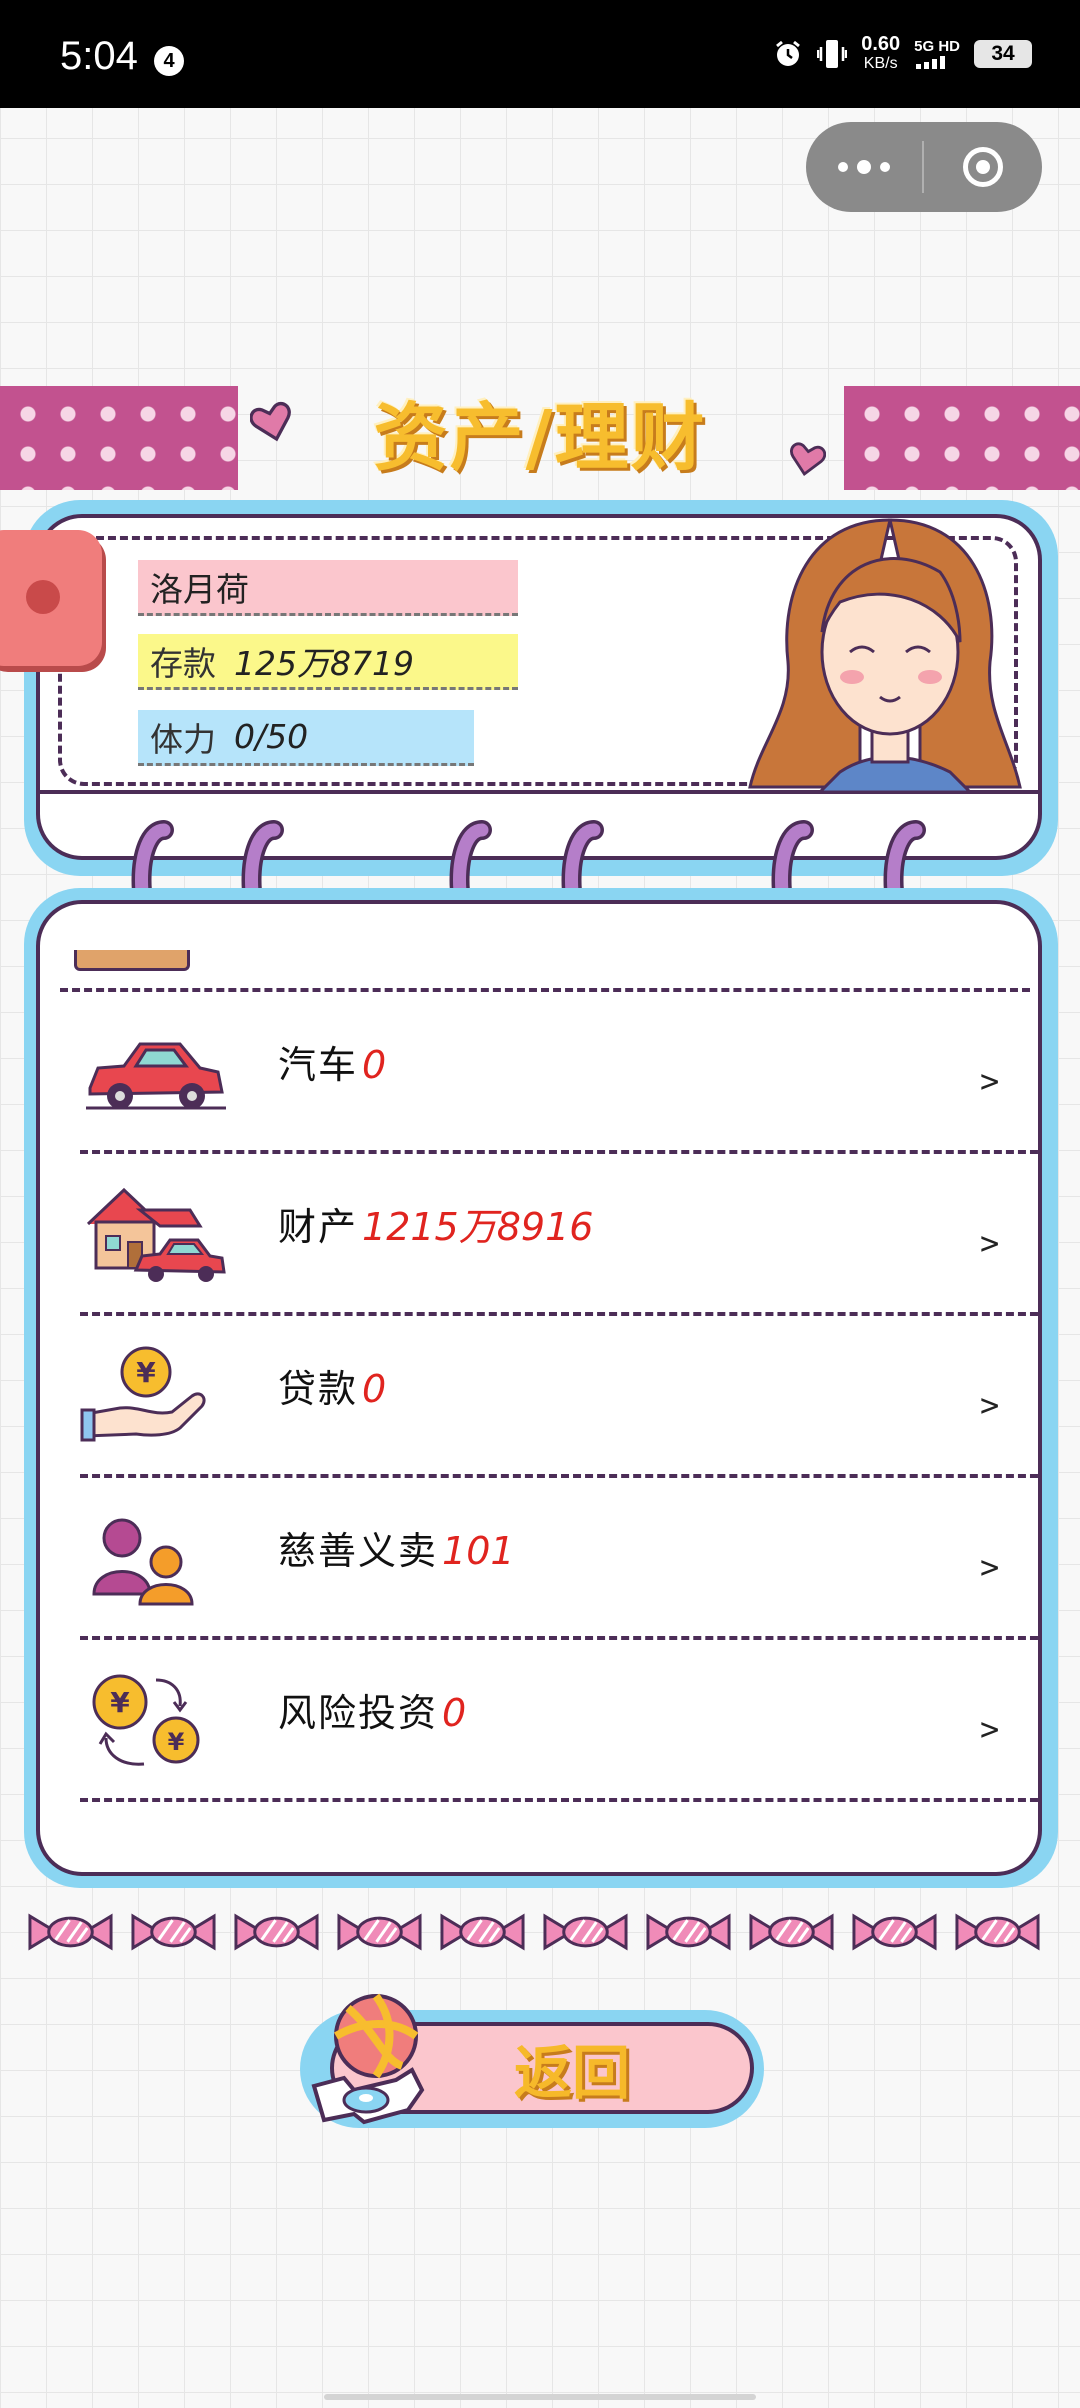  Describe the element at coordinates (559, 1073) in the screenshot. I see `list-item-car: 汽车 0 >` at that location.